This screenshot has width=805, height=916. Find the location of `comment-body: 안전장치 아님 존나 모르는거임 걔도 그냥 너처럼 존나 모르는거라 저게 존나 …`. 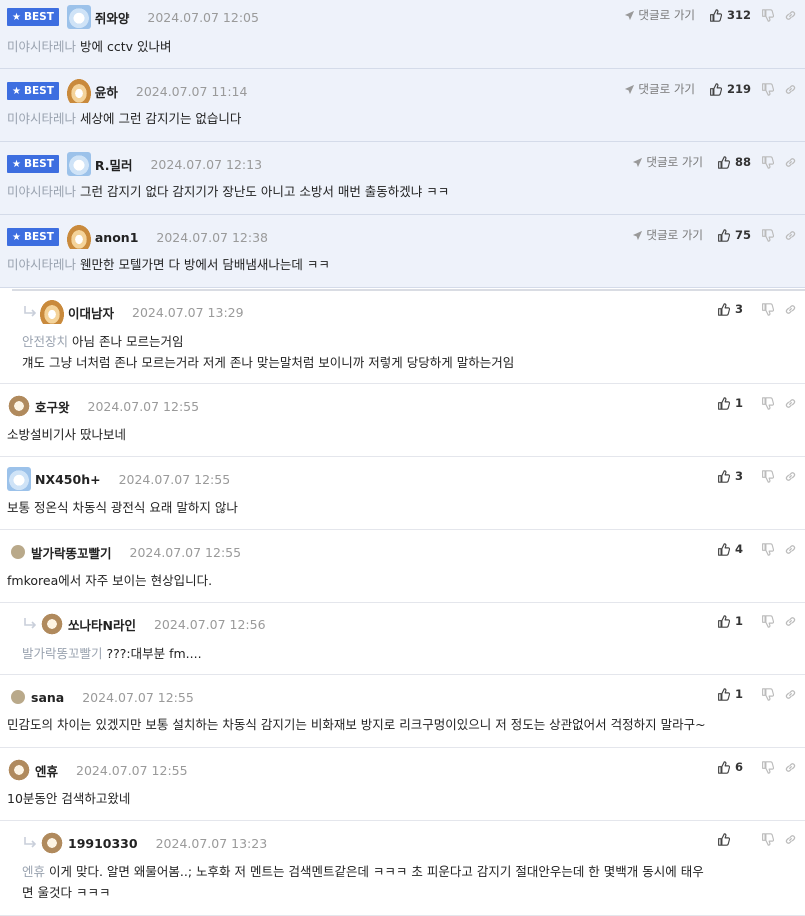

comment-body: 안전장치 아님 존나 모르는거임 걔도 그냥 너처럼 존나 모르는거라 저게 존나 … is located at coordinates (408, 352).